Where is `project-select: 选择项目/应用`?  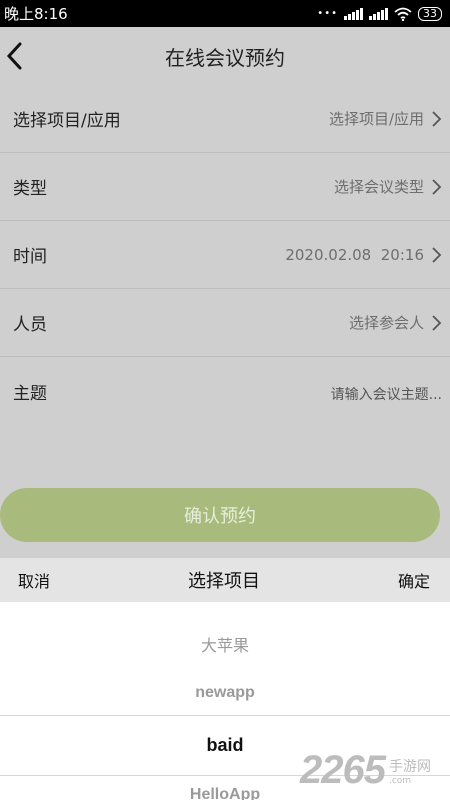 project-select: 选择项目/应用 is located at coordinates (385, 118).